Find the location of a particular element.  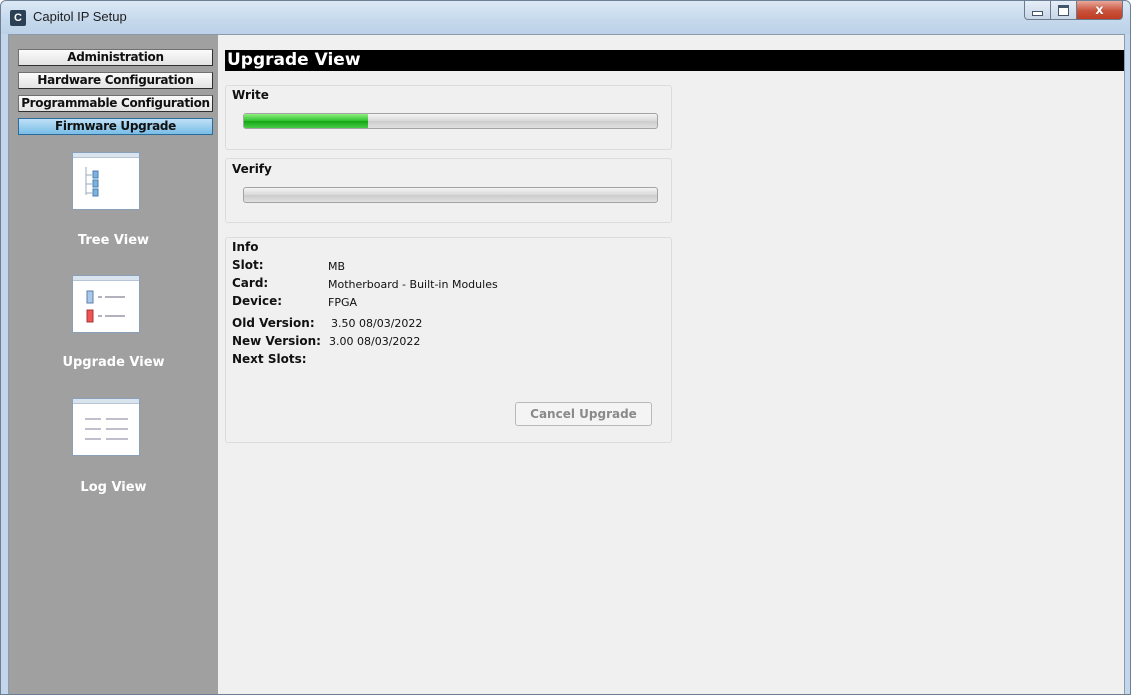

upgrade-view-label: Upgrade View is located at coordinates (113, 362).